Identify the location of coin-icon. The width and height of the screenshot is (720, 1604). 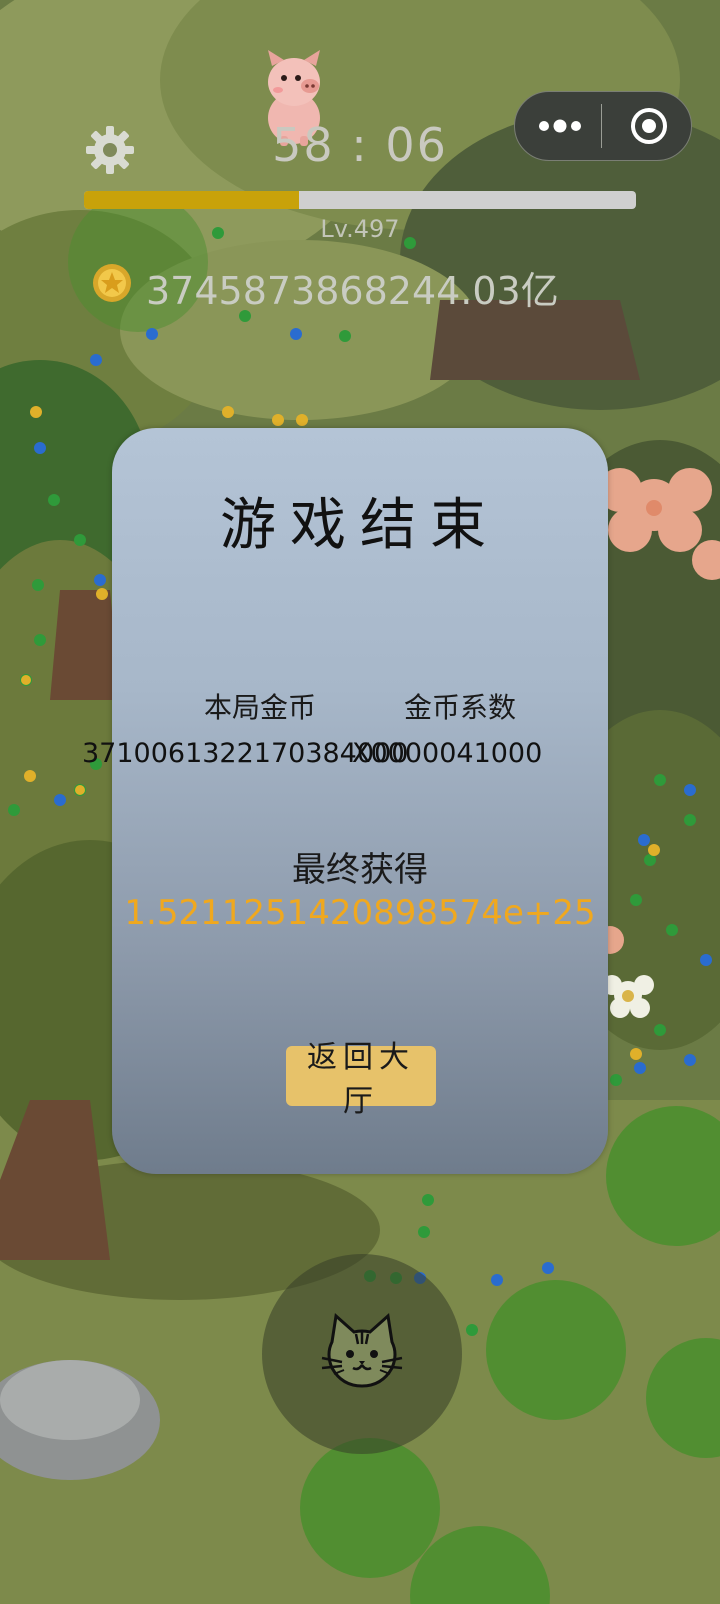
(112, 283).